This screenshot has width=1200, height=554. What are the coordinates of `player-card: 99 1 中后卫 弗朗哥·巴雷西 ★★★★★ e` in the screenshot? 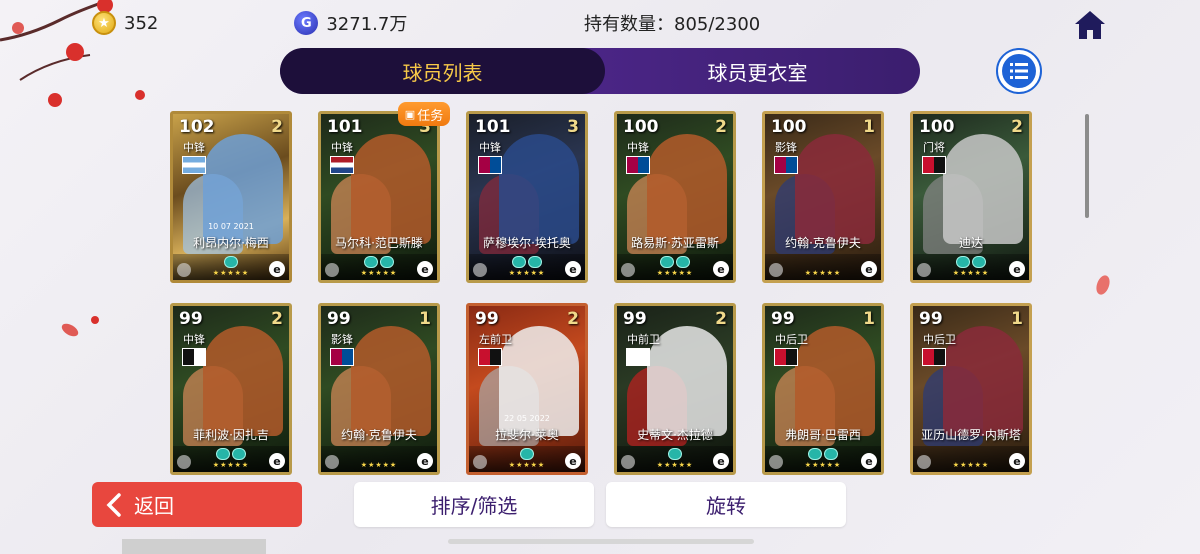 It's located at (823, 389).